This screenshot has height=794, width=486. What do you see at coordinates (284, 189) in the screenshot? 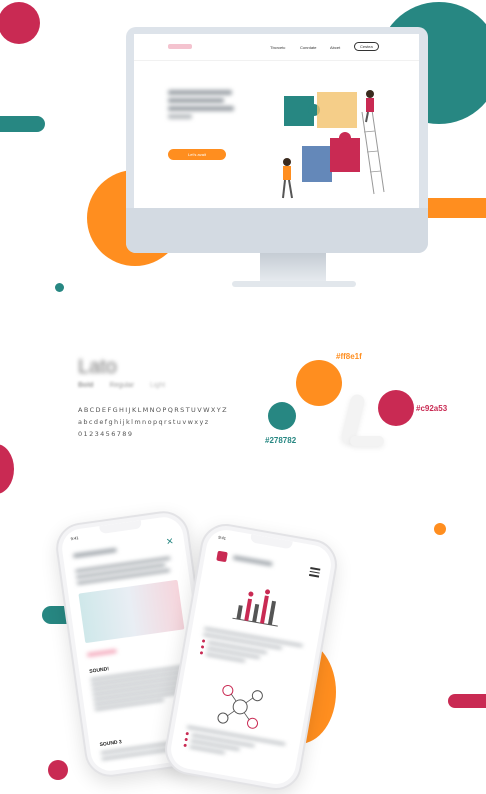
I see `person-left-leg` at bounding box center [284, 189].